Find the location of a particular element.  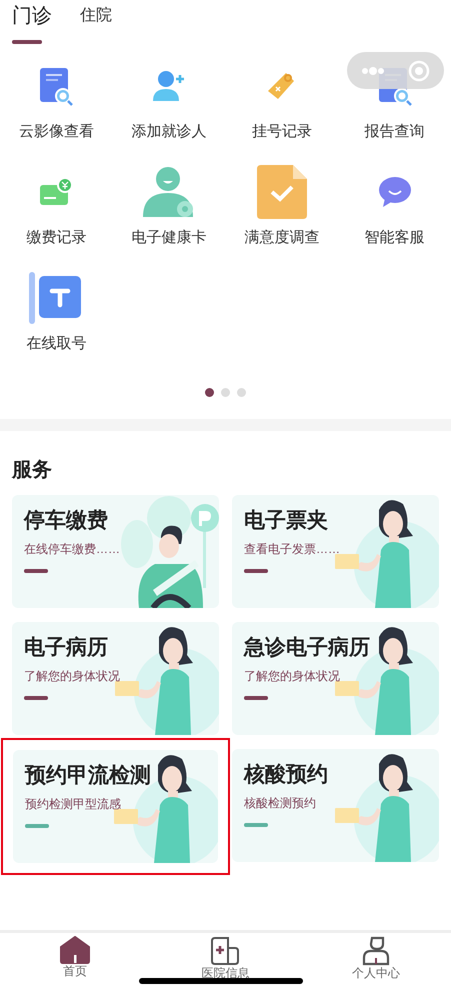

quick-action: 挂号记录 is located at coordinates (282, 99).